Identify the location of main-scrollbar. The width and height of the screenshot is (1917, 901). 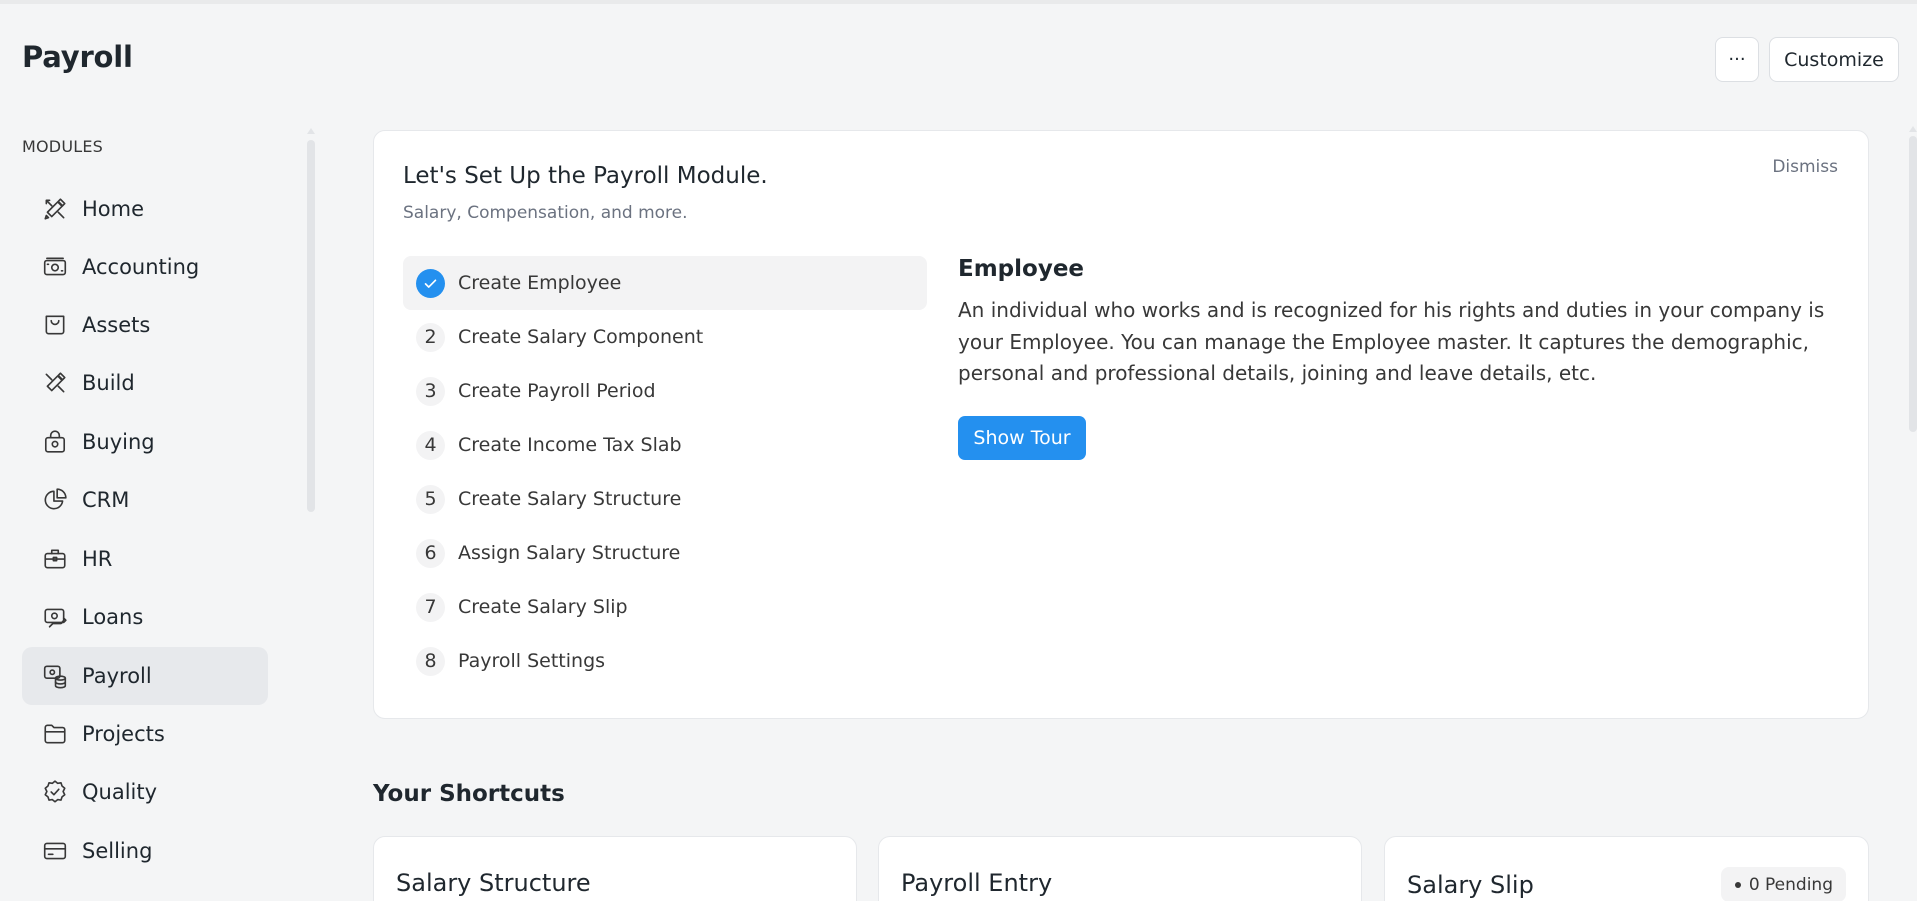
(1913, 284).